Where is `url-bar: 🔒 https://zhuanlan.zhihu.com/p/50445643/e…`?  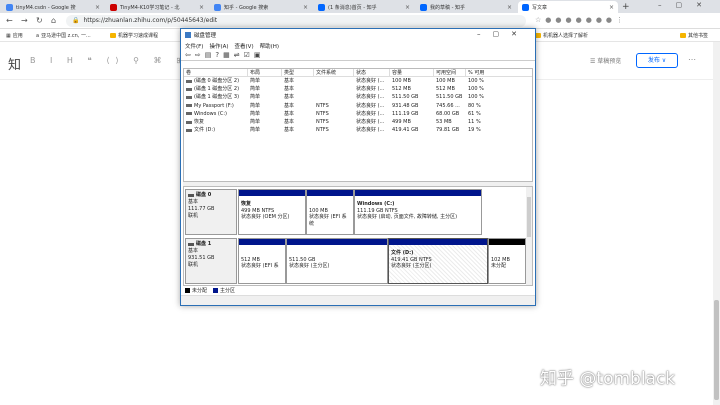 url-bar: 🔒 https://zhuanlan.zhihu.com/p/50445643/e… is located at coordinates (296, 21).